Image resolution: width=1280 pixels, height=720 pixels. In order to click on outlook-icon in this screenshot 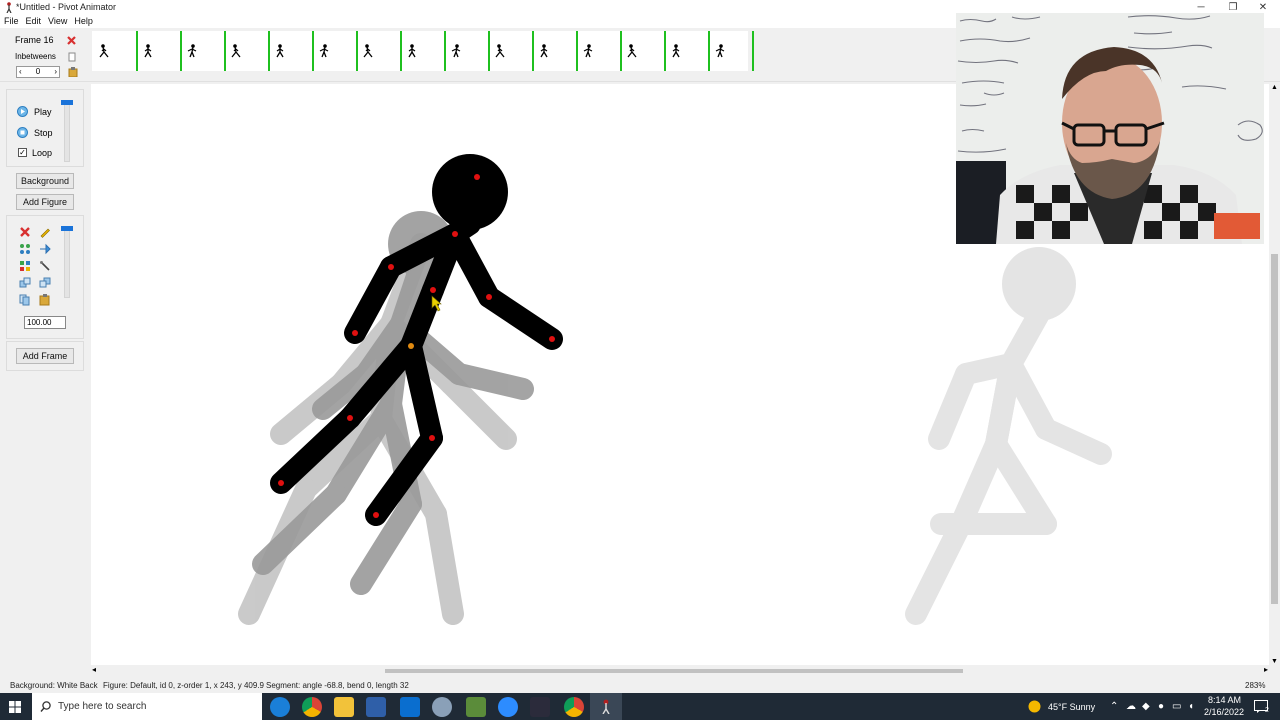, I will do `click(410, 707)`.